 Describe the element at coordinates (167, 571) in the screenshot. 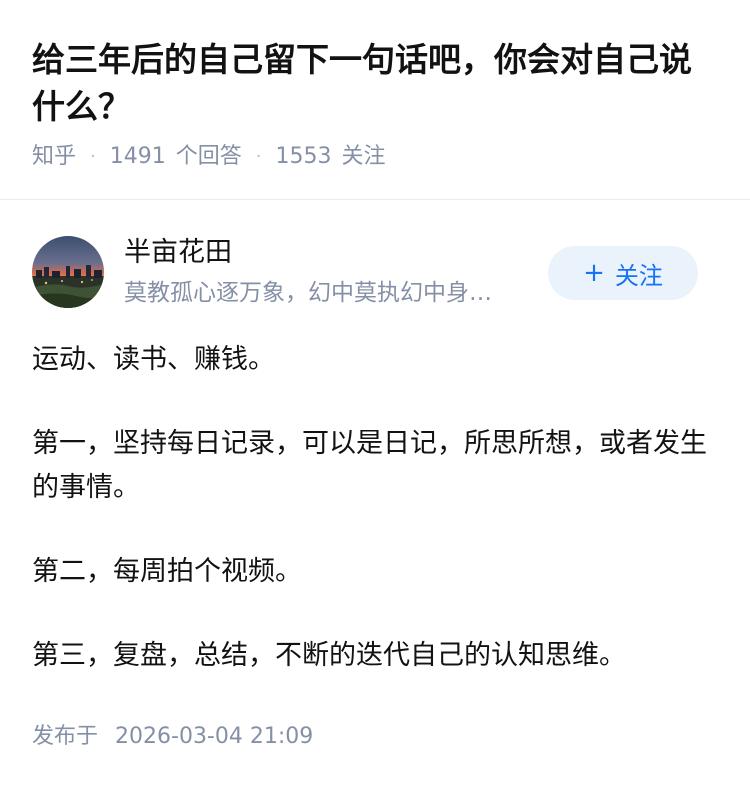

I see `answer-paragraph: 第二，每周拍个视频。` at that location.